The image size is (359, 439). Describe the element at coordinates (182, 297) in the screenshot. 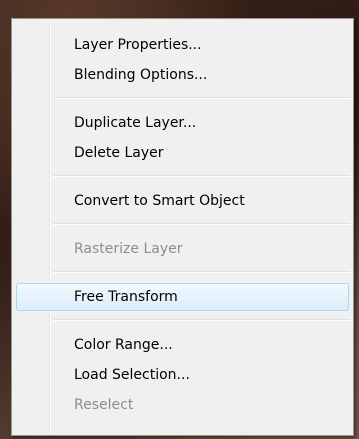

I see `menu-item-free-transform: Free Transform` at that location.